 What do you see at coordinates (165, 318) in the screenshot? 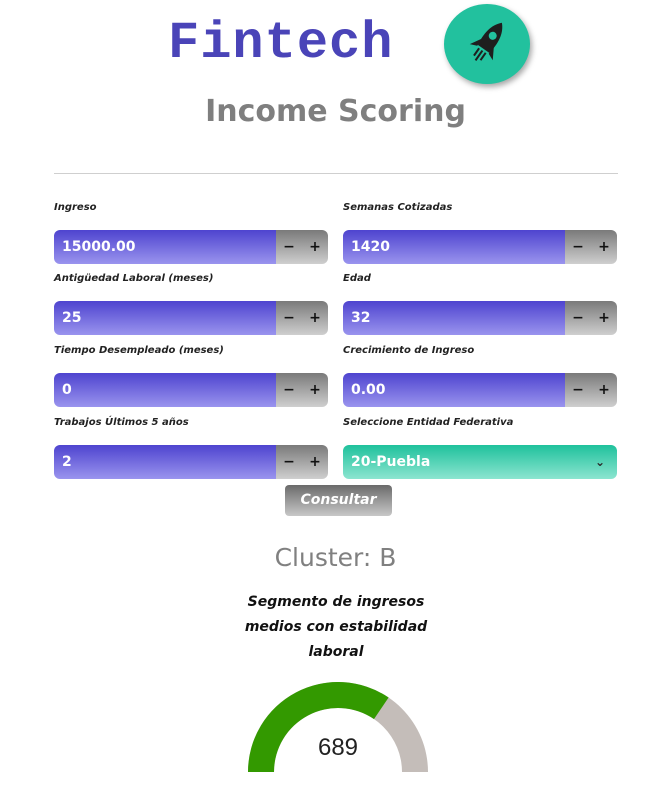
I see `antiguedad-value: 25` at bounding box center [165, 318].